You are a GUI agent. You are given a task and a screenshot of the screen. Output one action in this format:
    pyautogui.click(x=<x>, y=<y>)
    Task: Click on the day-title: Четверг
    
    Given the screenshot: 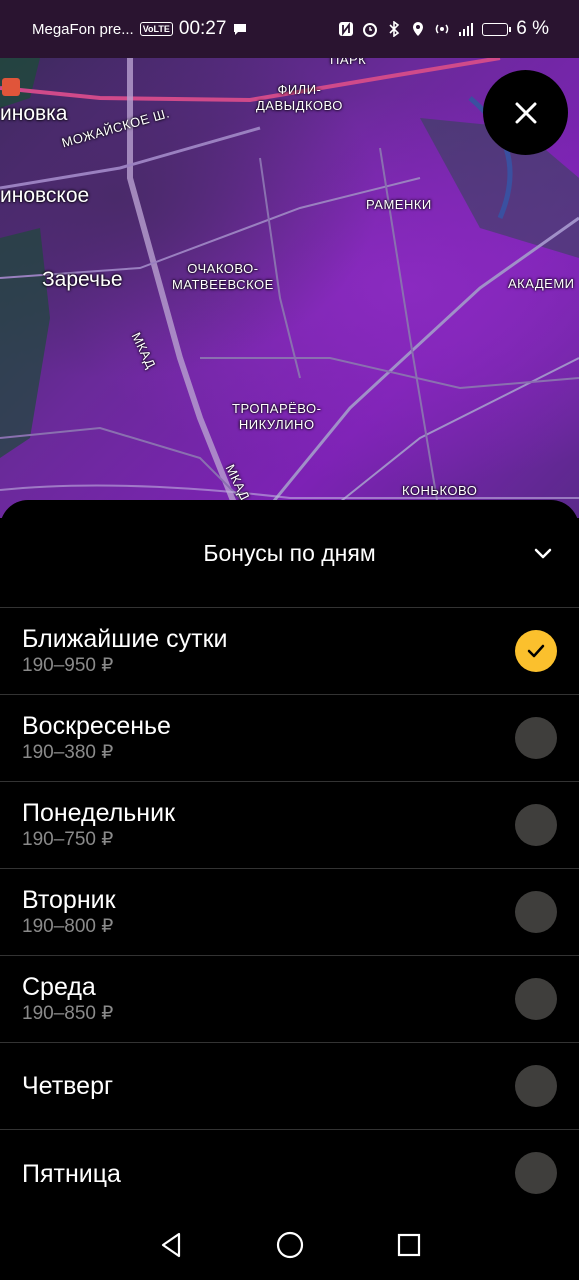 What is the action you would take?
    pyautogui.click(x=68, y=1086)
    